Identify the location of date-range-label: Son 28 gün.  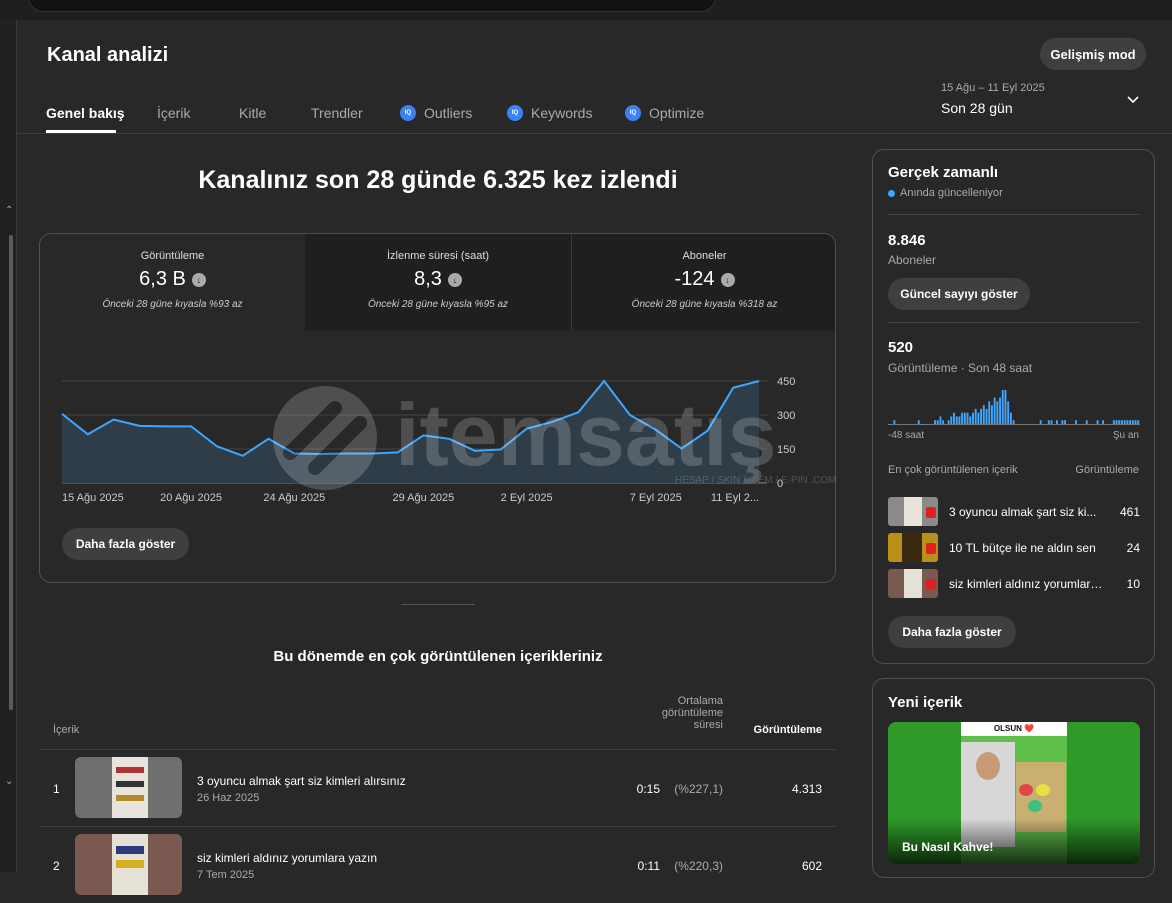
(977, 108).